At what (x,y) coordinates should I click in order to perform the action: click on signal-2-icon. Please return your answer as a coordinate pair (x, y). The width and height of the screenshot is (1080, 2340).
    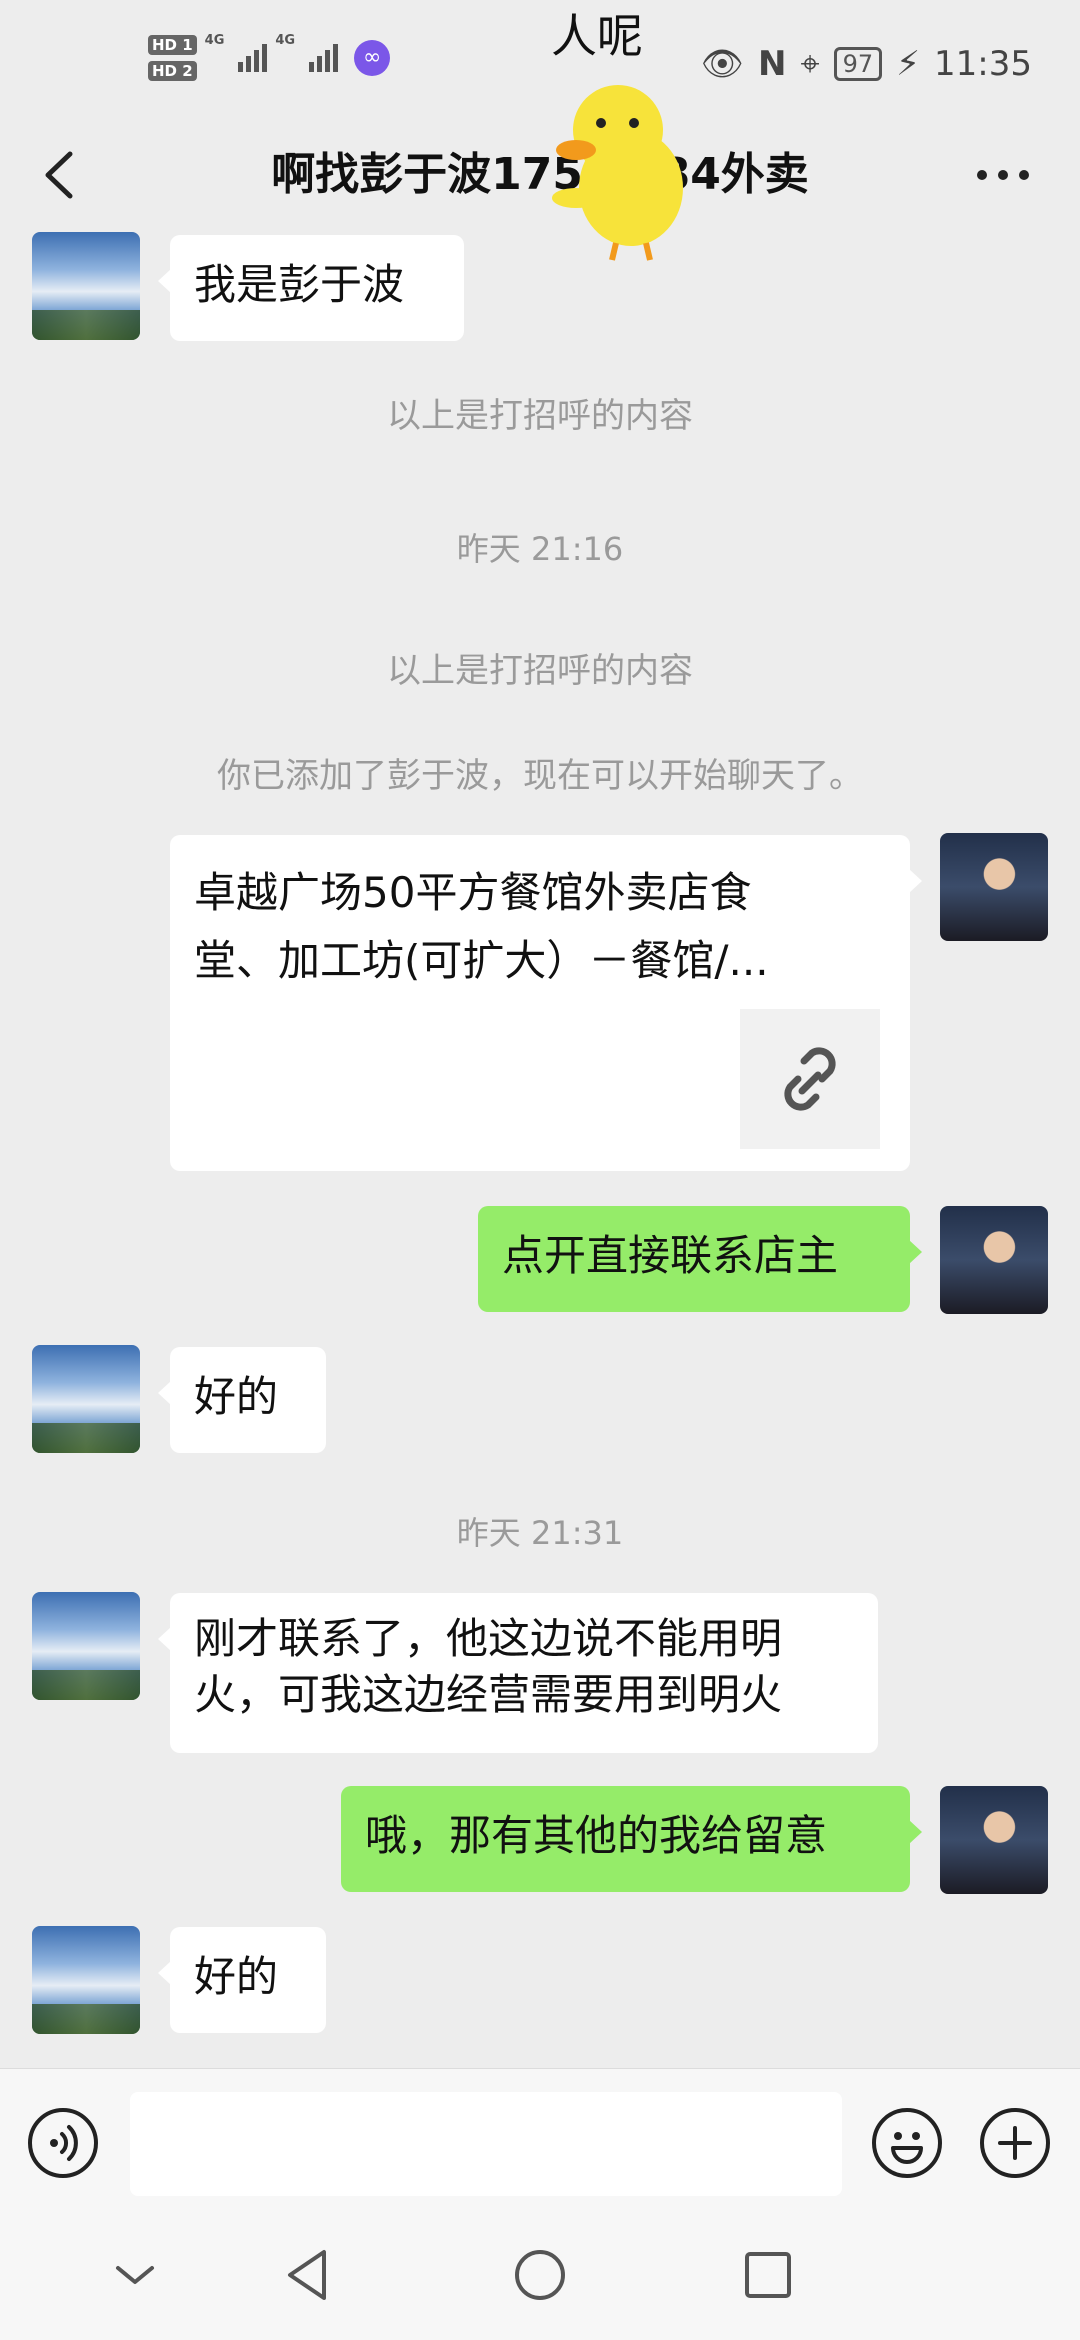
    Looking at the image, I should click on (324, 58).